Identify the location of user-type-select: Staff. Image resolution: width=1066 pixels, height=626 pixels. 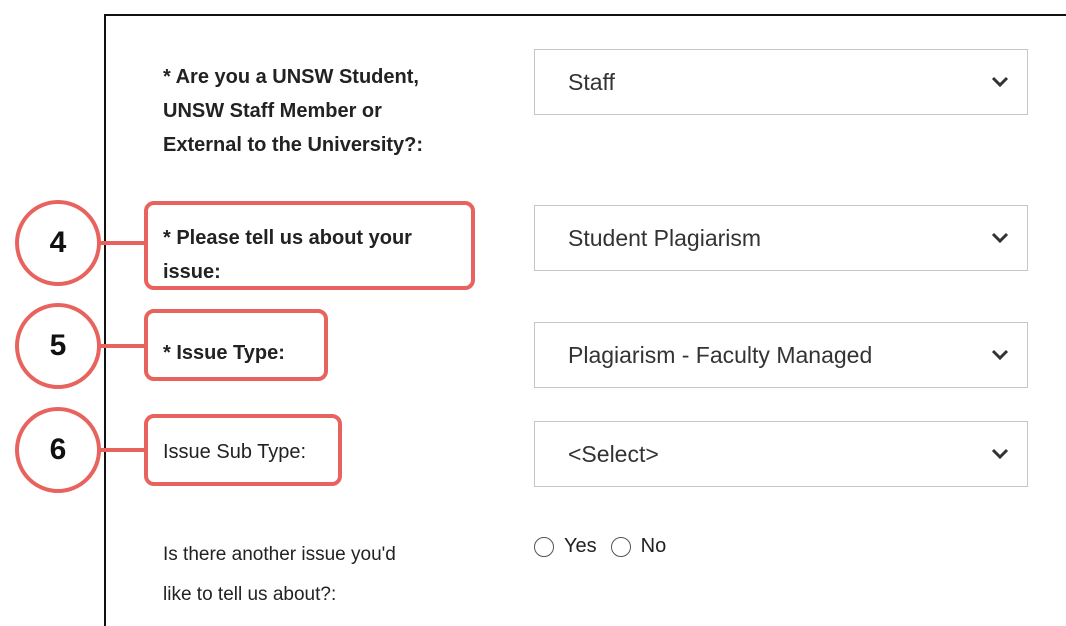
(781, 82).